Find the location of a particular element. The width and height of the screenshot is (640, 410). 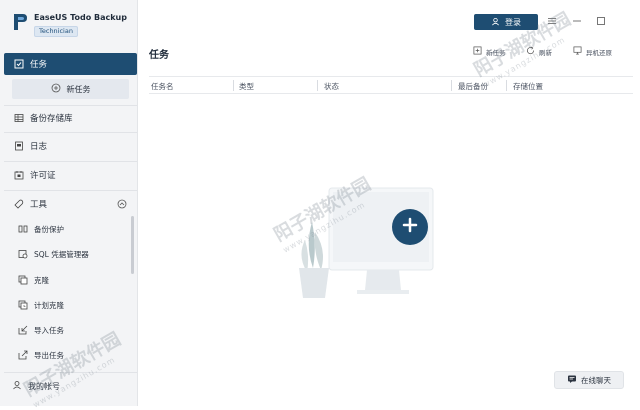

export-icon is located at coordinates (23, 355).